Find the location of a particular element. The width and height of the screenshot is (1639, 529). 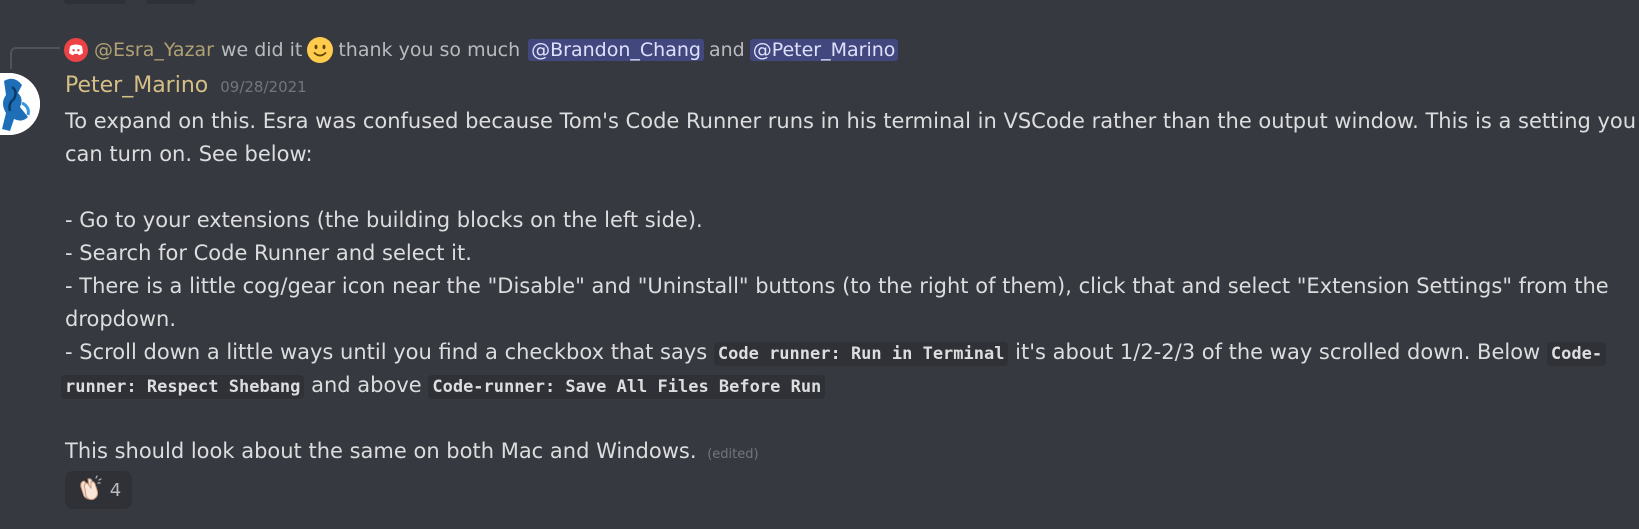

reply-text: thank you so much is located at coordinates (429, 50).